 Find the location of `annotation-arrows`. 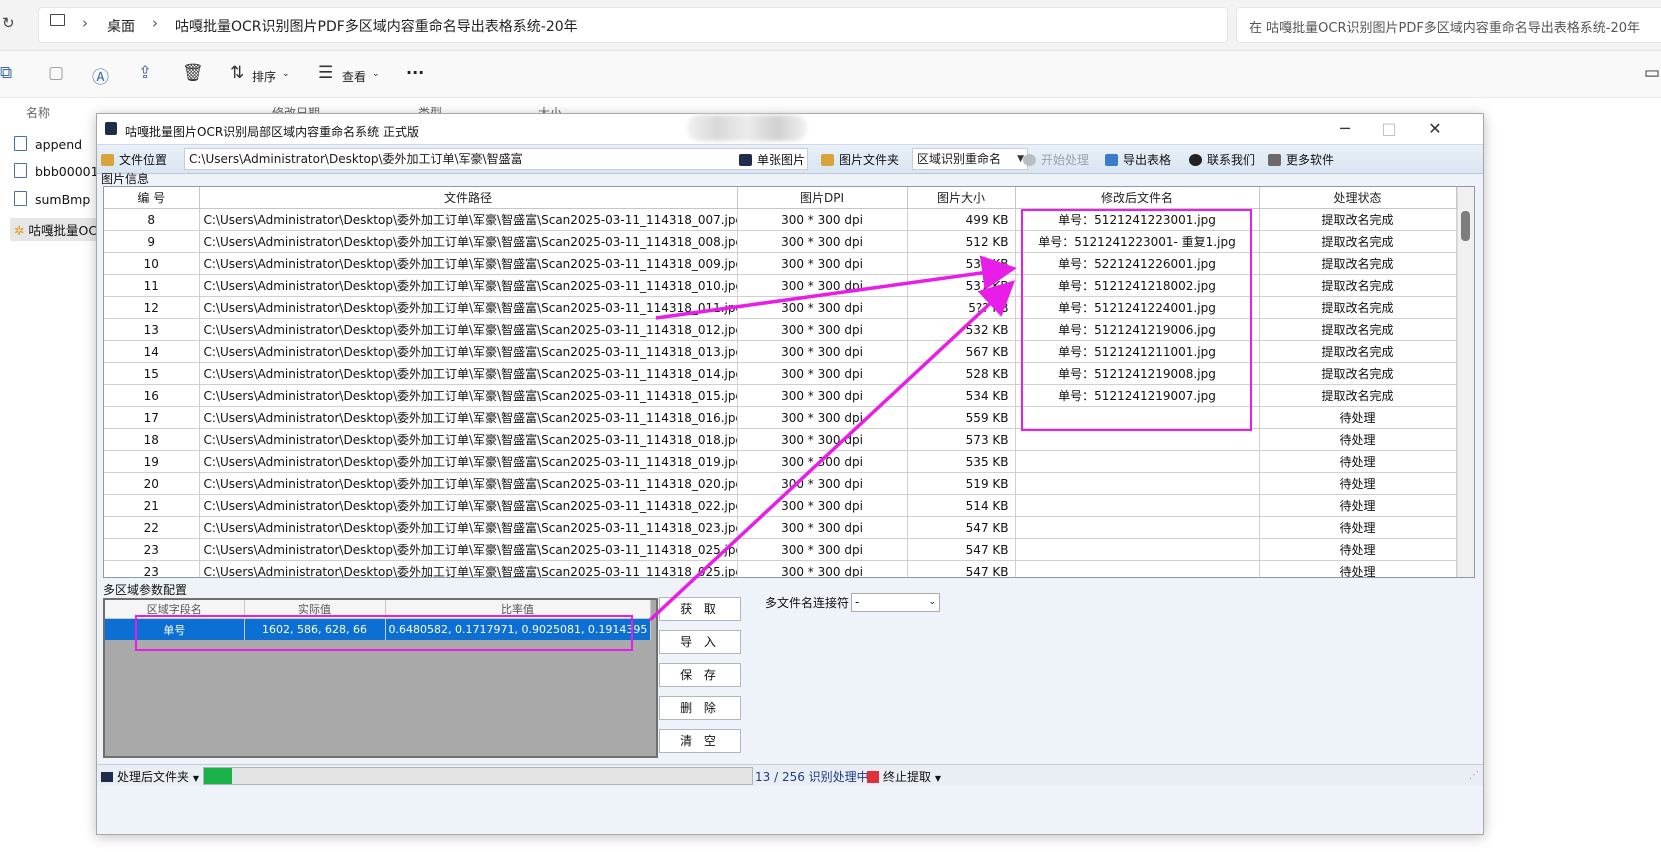

annotation-arrows is located at coordinates (832, 438).